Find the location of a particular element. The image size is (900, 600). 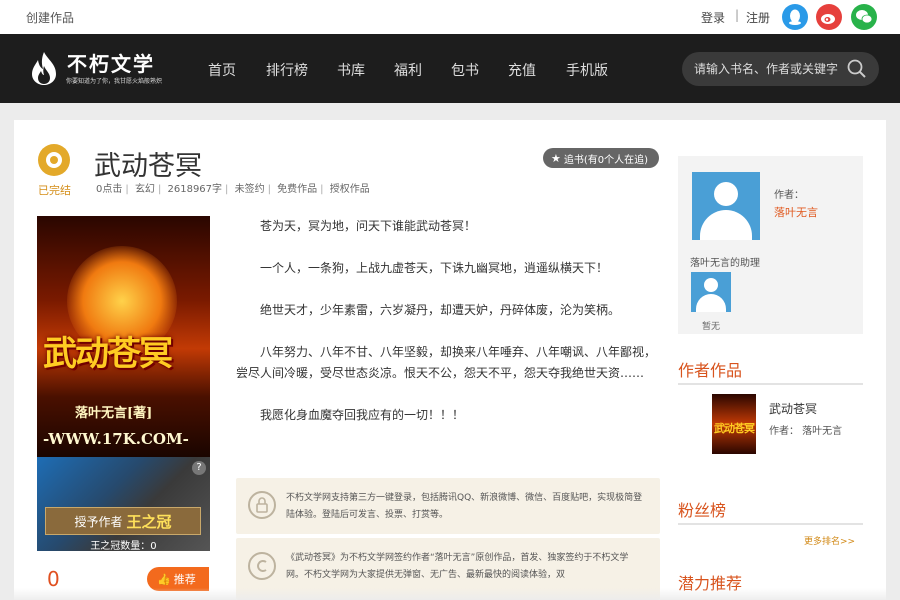

work-thumbnail: 武动苍冥 is located at coordinates (734, 424).